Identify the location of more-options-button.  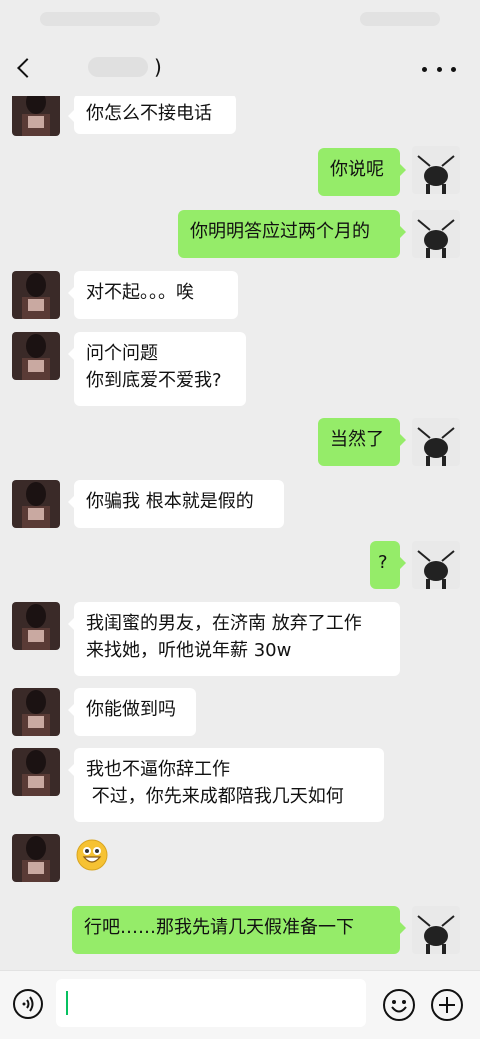
(439, 69).